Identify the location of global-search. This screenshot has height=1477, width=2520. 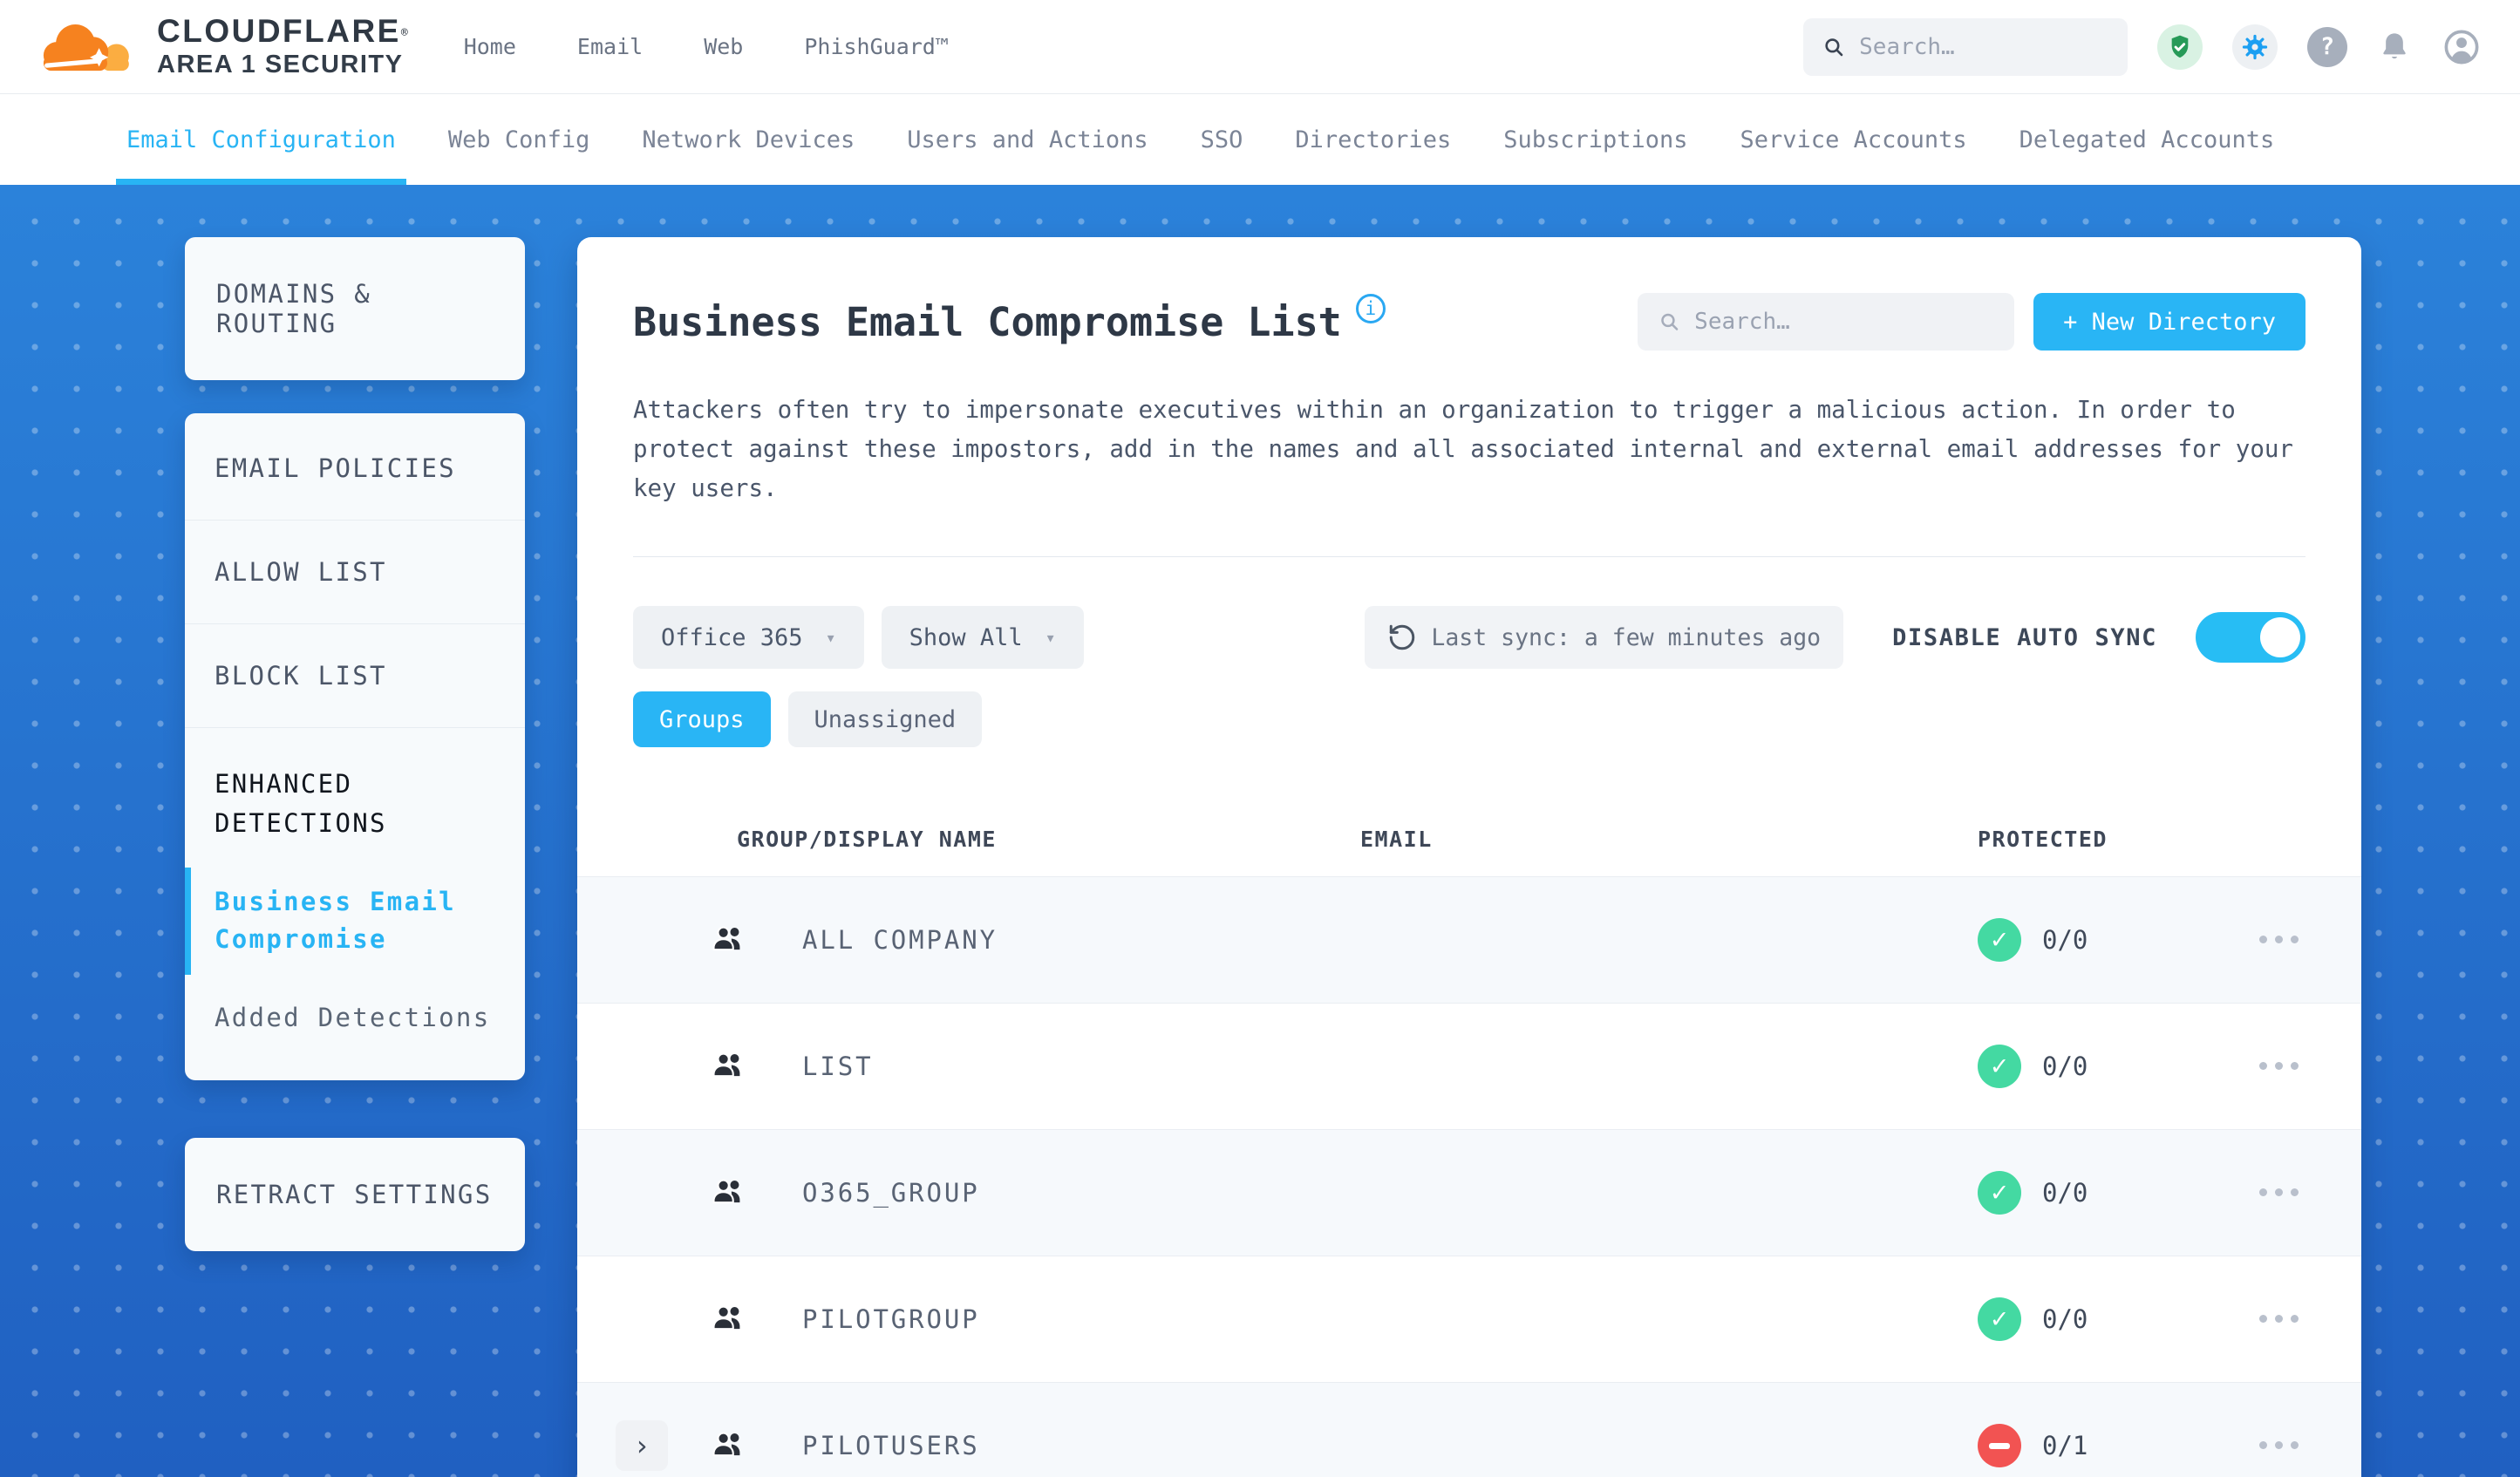
(1965, 46).